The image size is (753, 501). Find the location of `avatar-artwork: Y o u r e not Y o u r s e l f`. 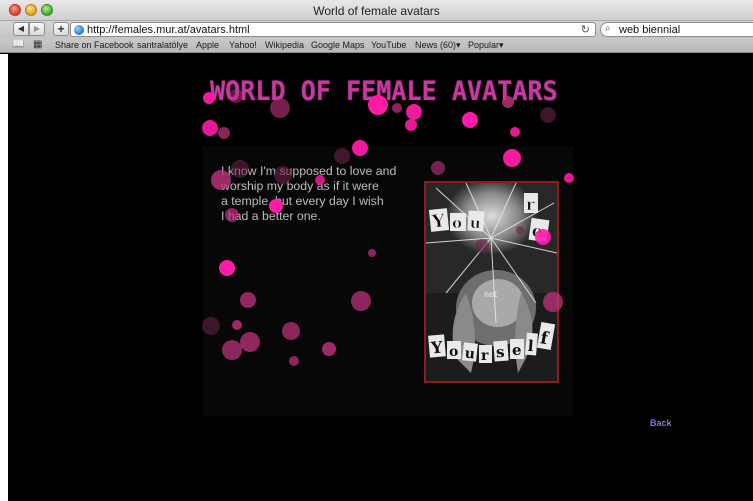

avatar-artwork: Y o u r e not Y o u r s e l f is located at coordinates (491, 282).